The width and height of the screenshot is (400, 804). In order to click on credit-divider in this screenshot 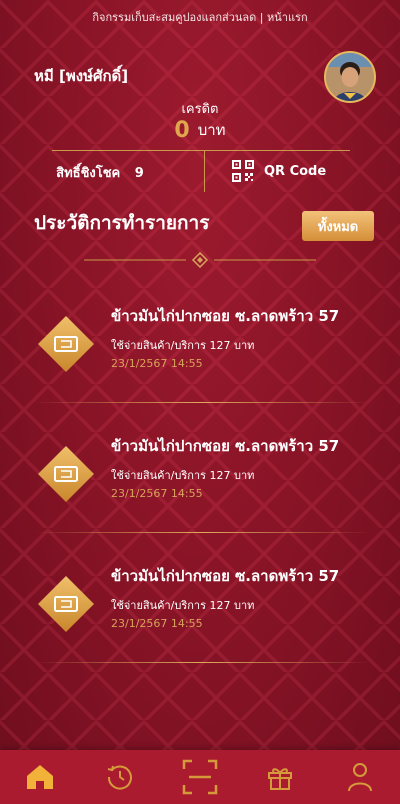, I will do `click(201, 150)`.